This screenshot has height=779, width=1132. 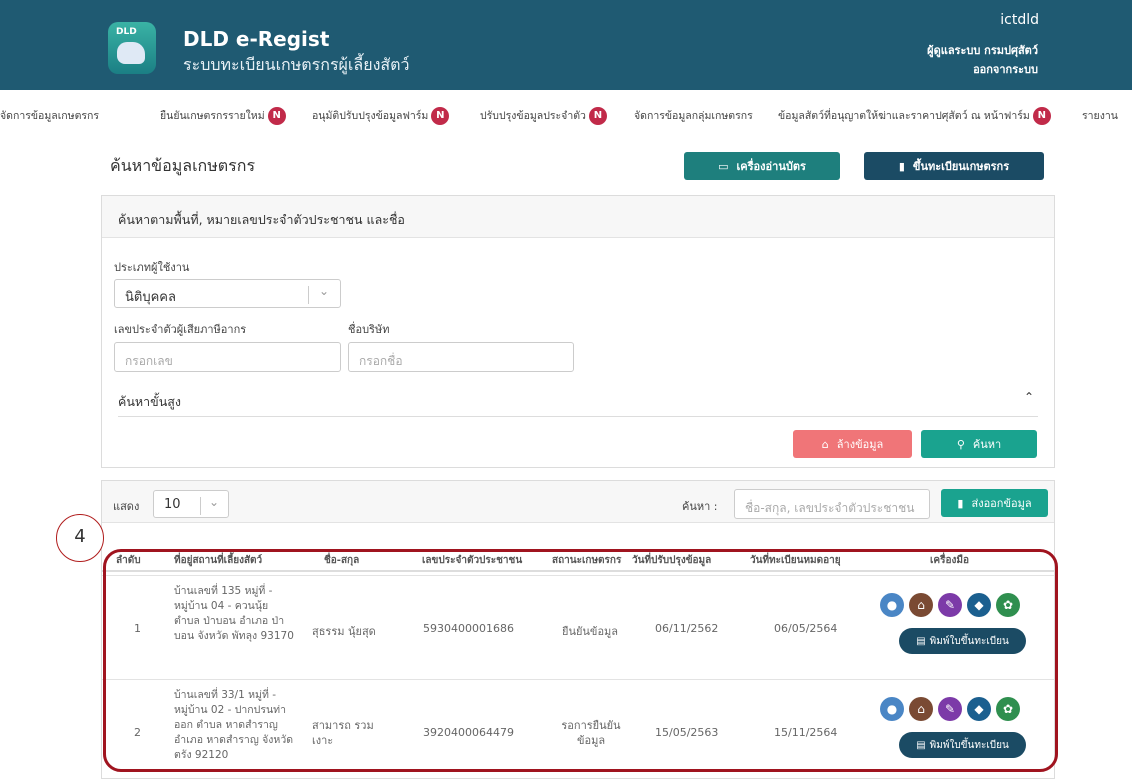 What do you see at coordinates (131, 53) in the screenshot?
I see `cow-icon` at bounding box center [131, 53].